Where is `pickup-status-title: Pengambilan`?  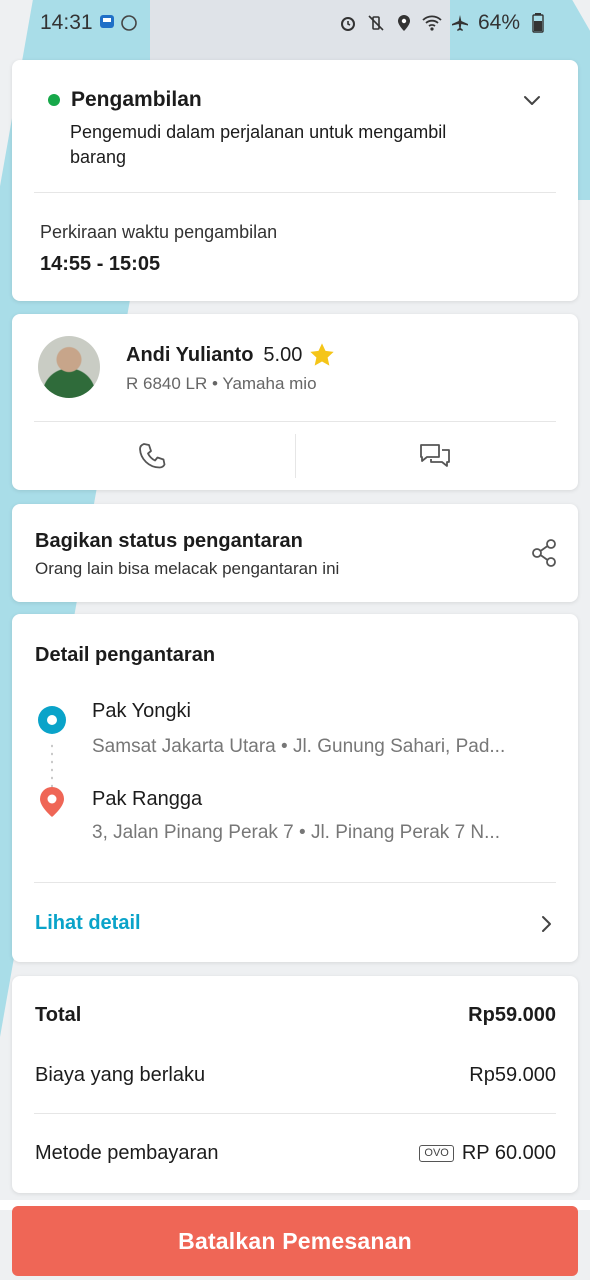
pickup-status-title: Pengambilan is located at coordinates (136, 99).